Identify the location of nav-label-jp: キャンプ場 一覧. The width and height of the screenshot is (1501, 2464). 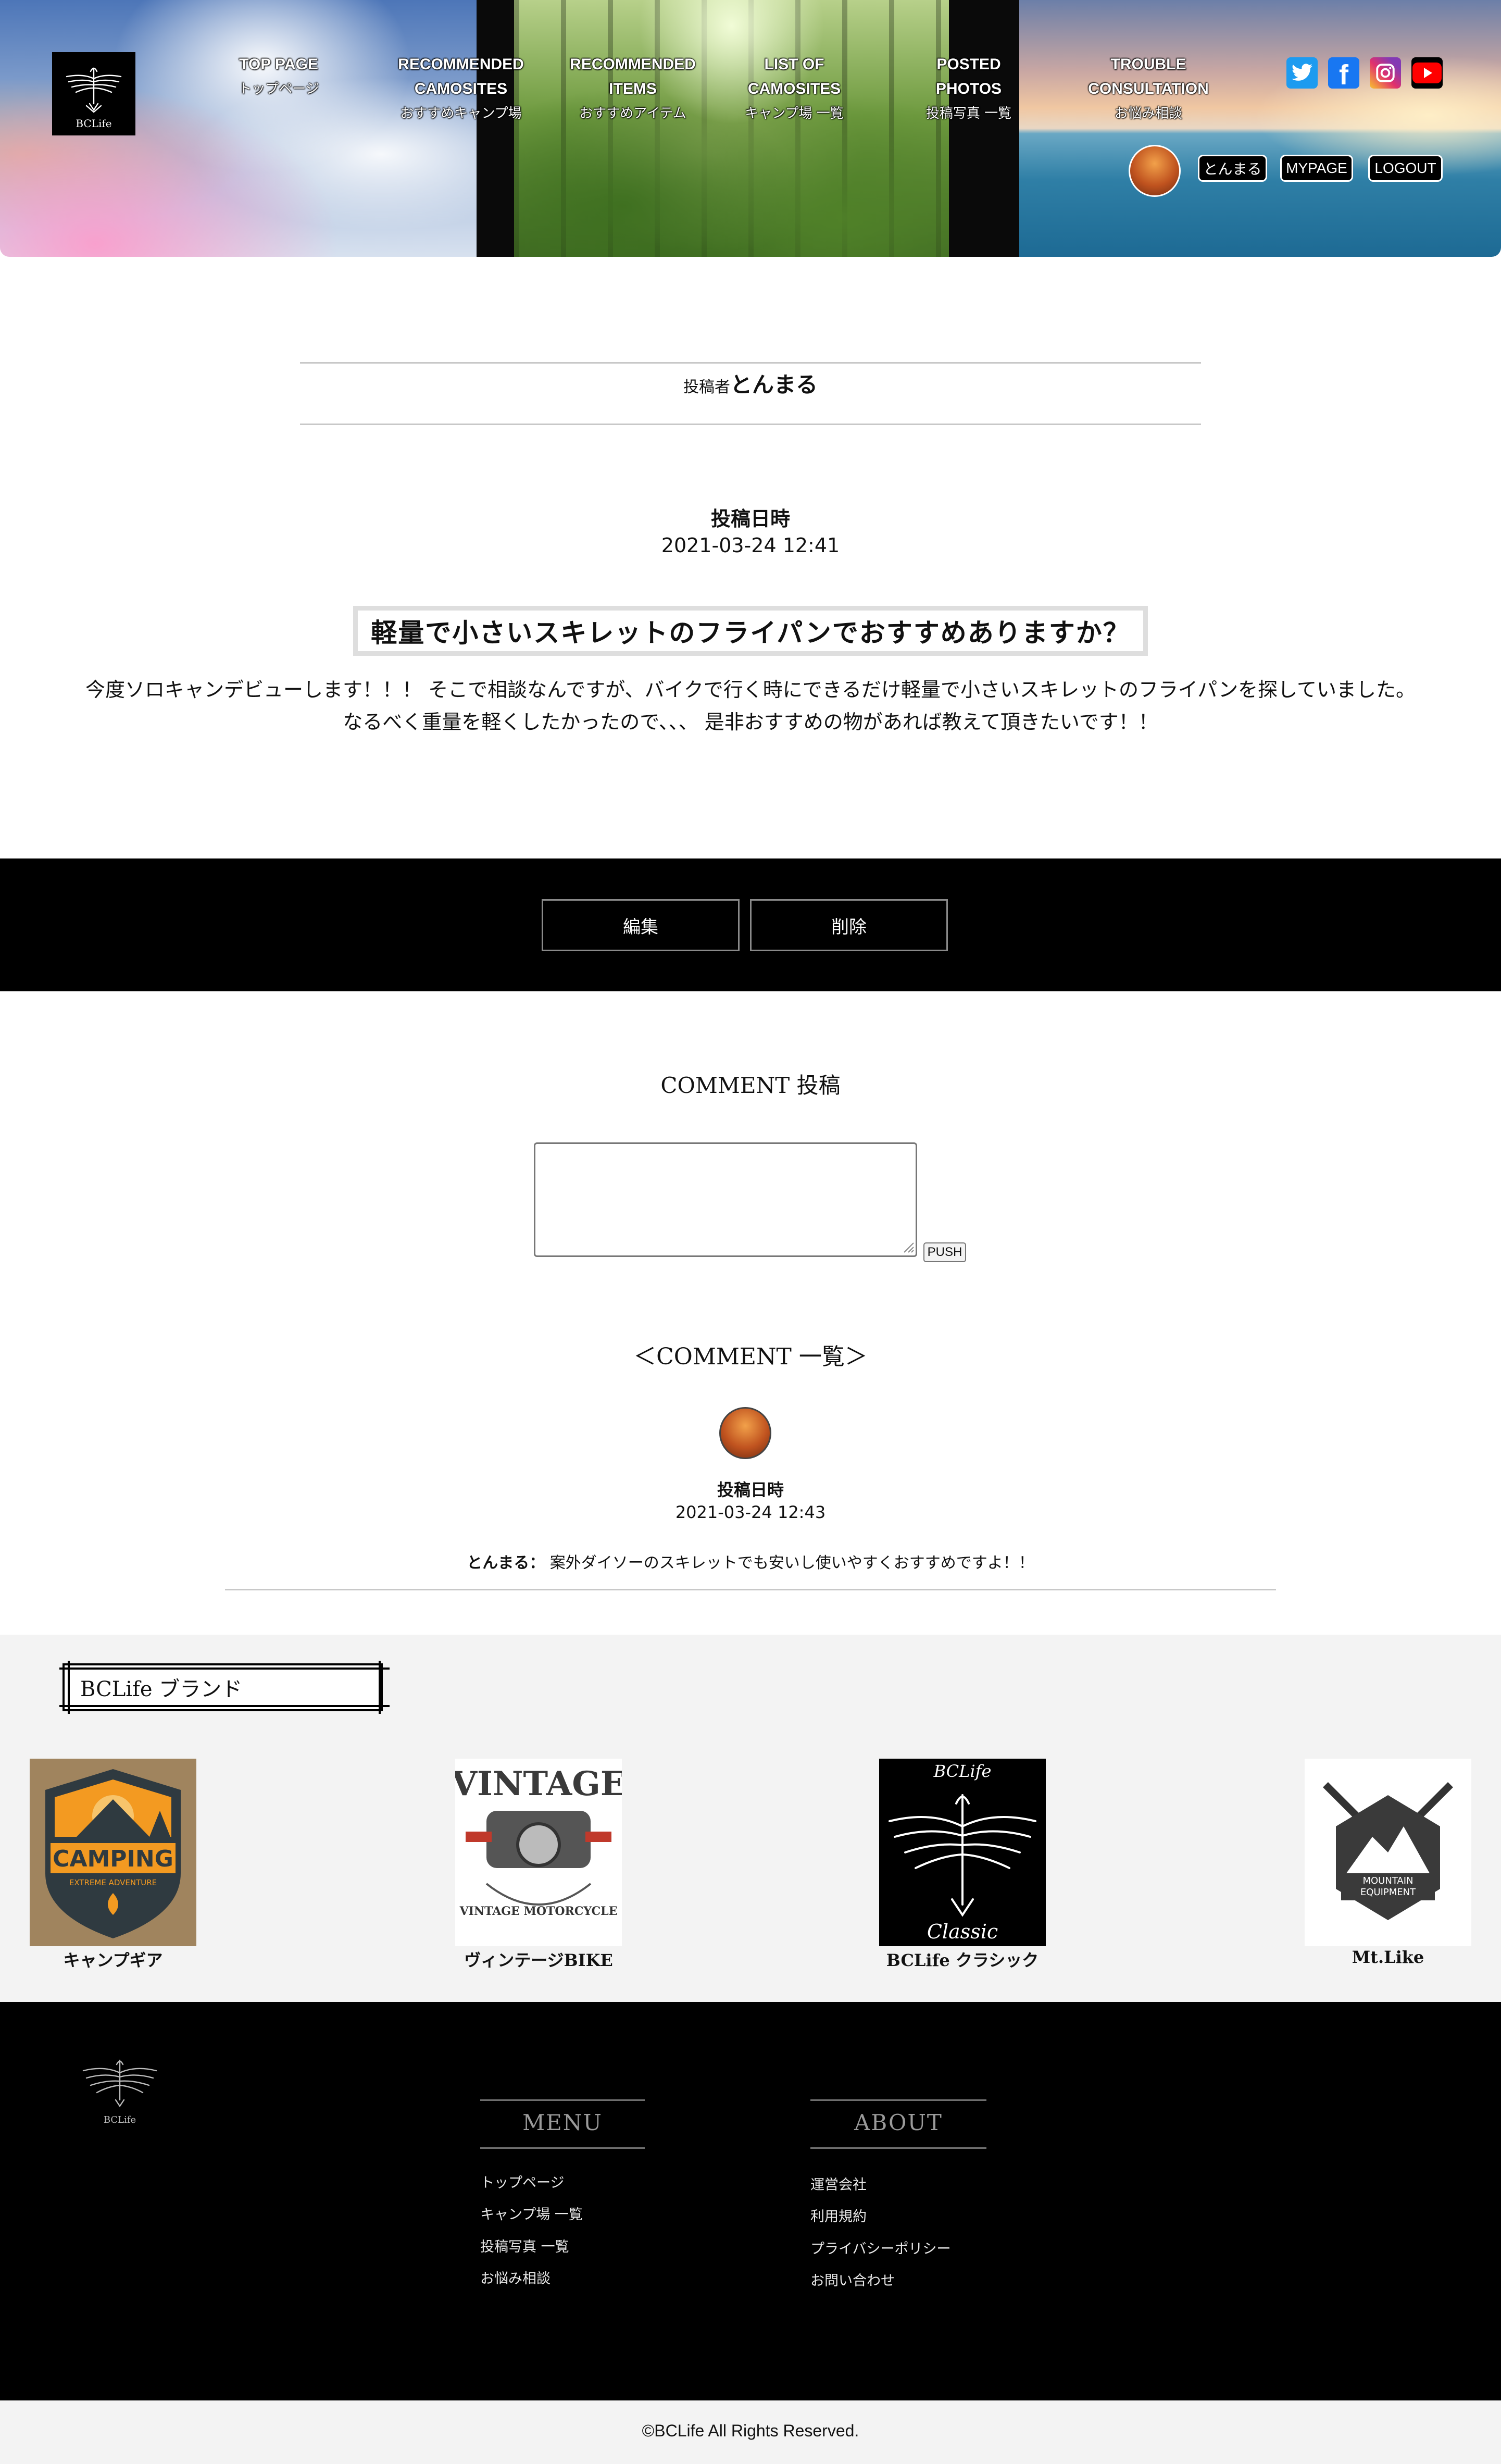
(795, 114).